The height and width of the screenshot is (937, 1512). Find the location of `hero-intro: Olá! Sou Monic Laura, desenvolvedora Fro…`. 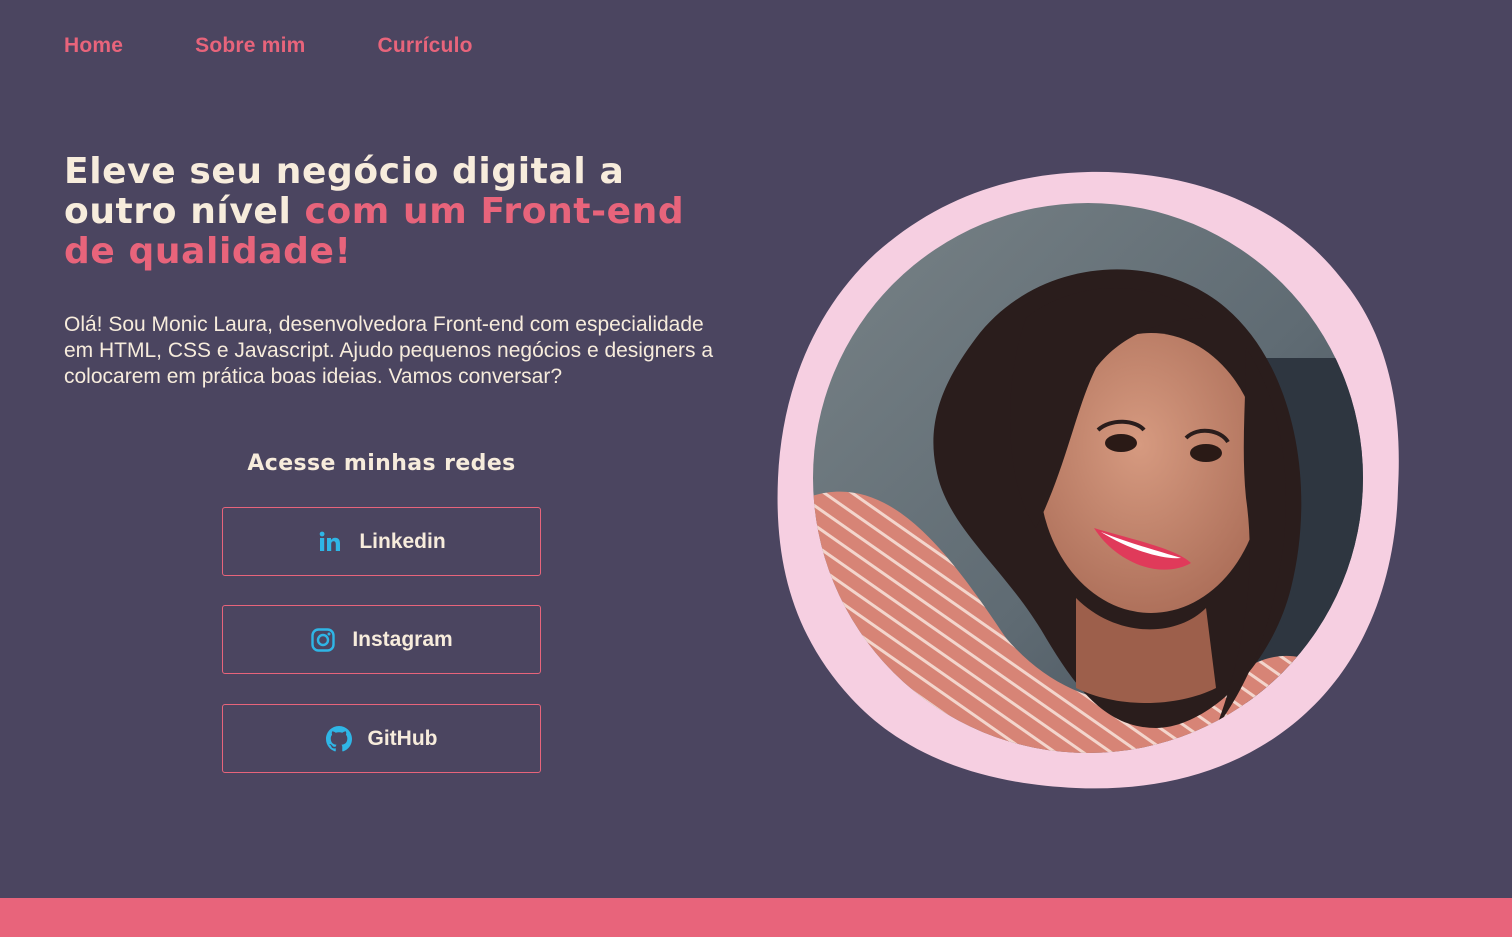

hero-intro: Olá! Sou Monic Laura, desenvolvedora Fro… is located at coordinates (389, 350).